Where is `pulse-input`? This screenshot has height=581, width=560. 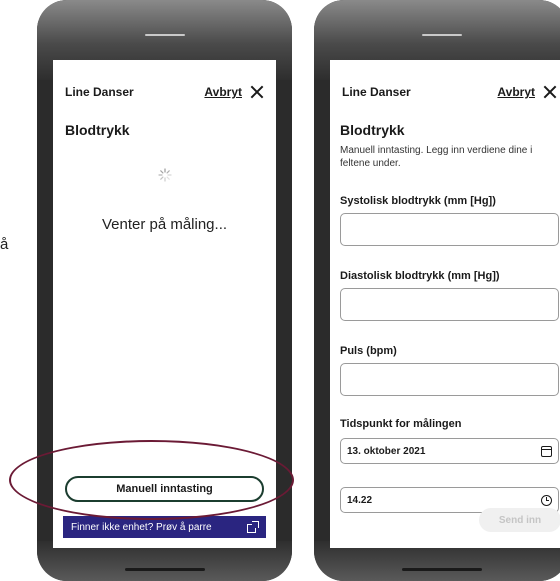
pulse-input is located at coordinates (449, 379).